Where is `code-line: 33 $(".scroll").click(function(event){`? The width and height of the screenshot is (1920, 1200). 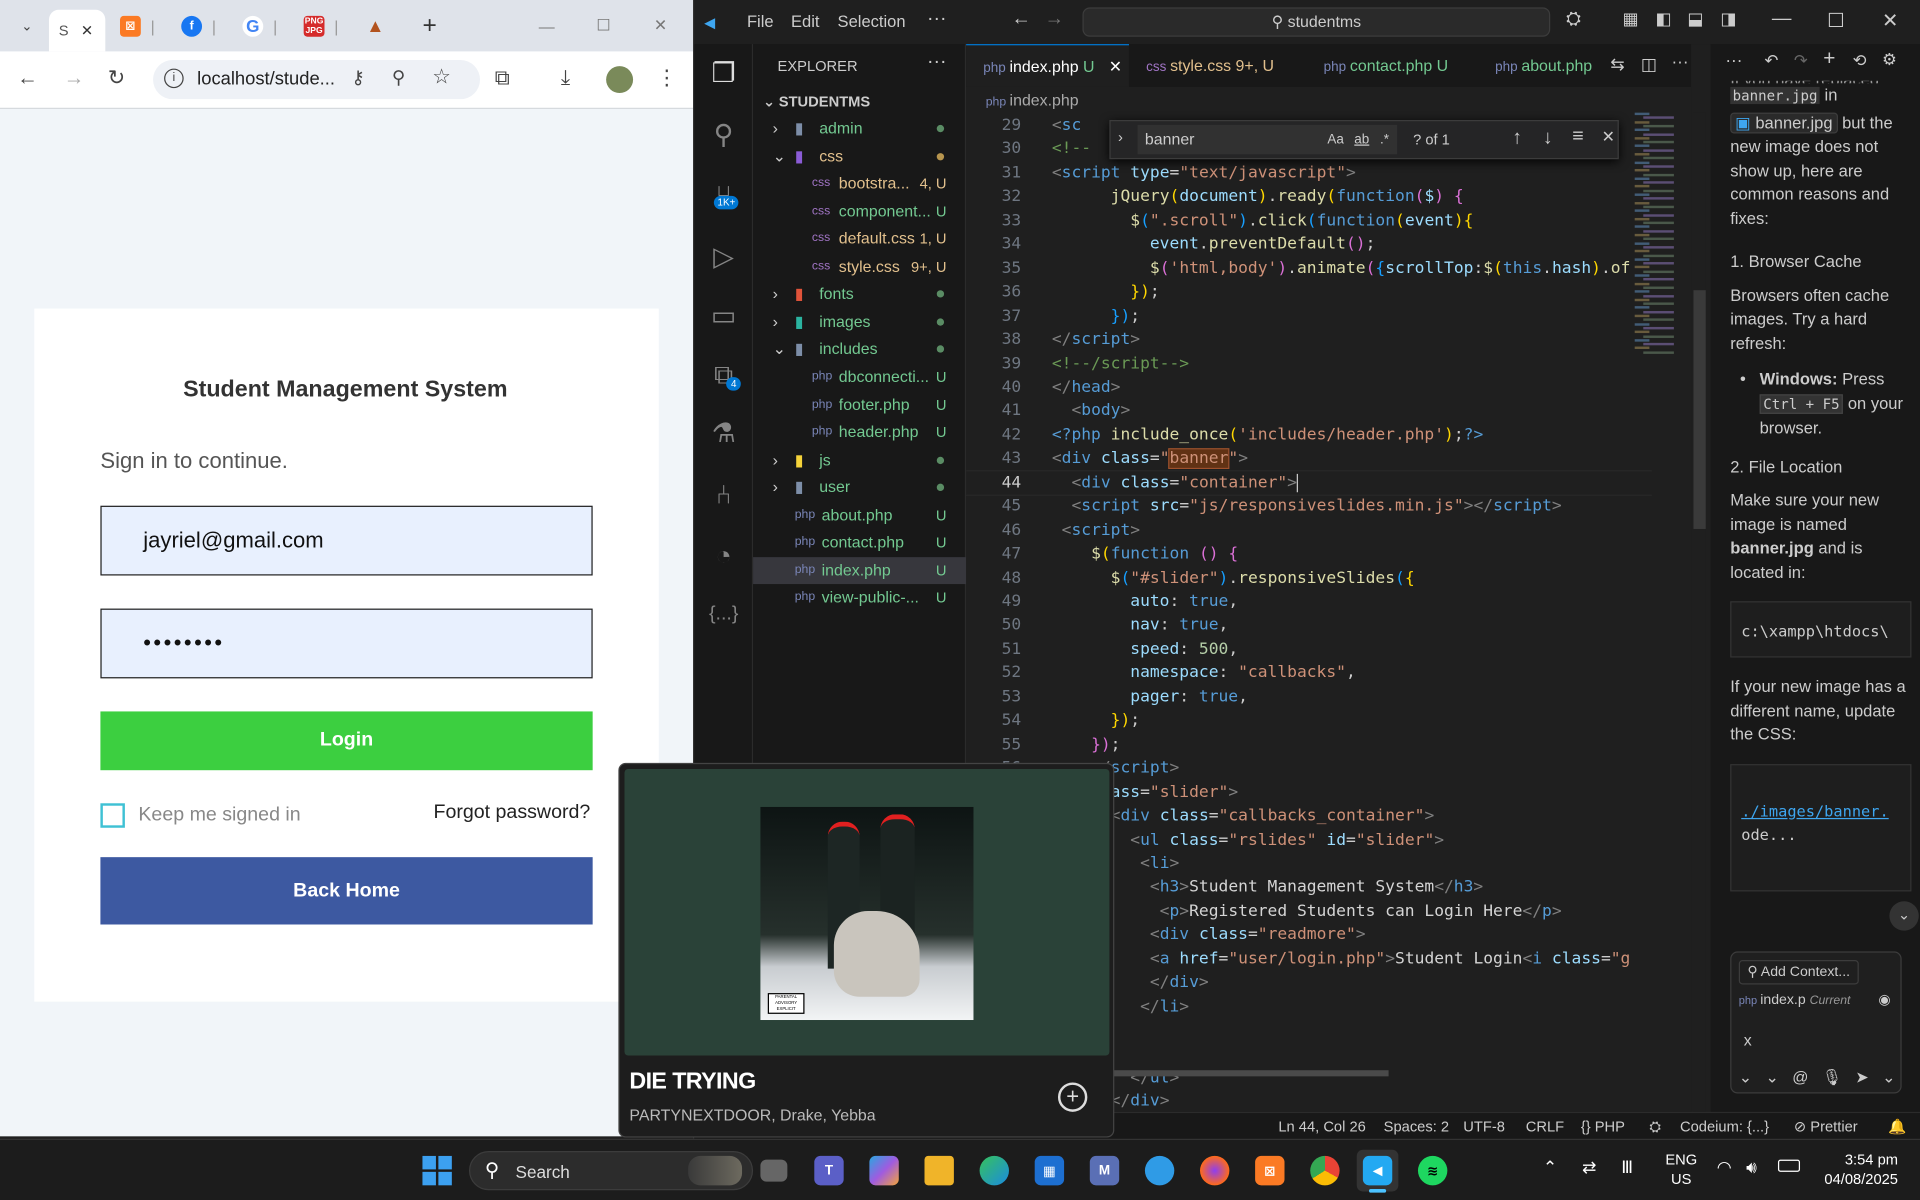 code-line: 33 $(".scroll").click(function(event){ is located at coordinates (1309, 221).